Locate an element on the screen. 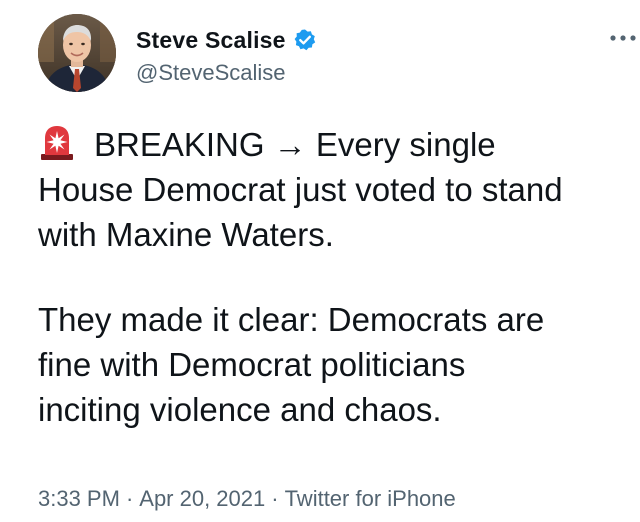 Image resolution: width=640 pixels, height=522 pixels. verified-badge-icon is located at coordinates (305, 40).